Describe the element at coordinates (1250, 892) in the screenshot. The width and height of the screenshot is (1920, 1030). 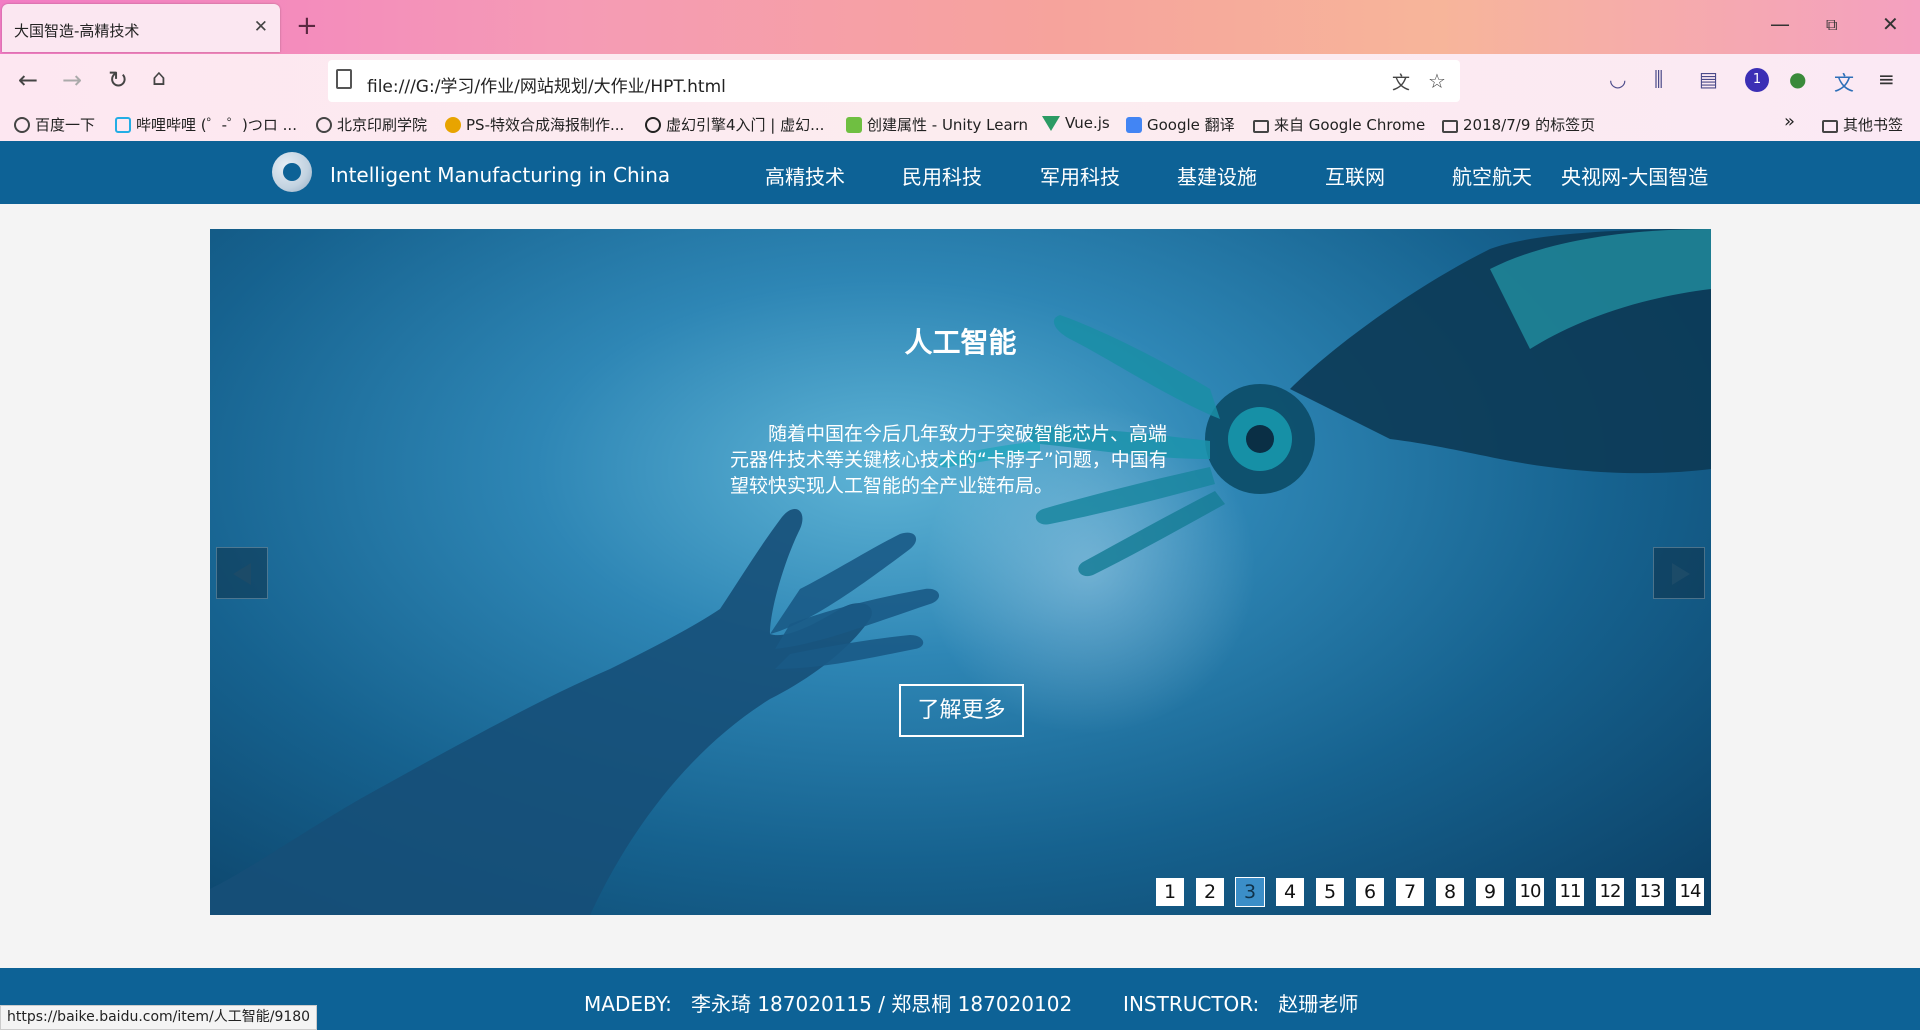
I see `pager-button-active: 3` at that location.